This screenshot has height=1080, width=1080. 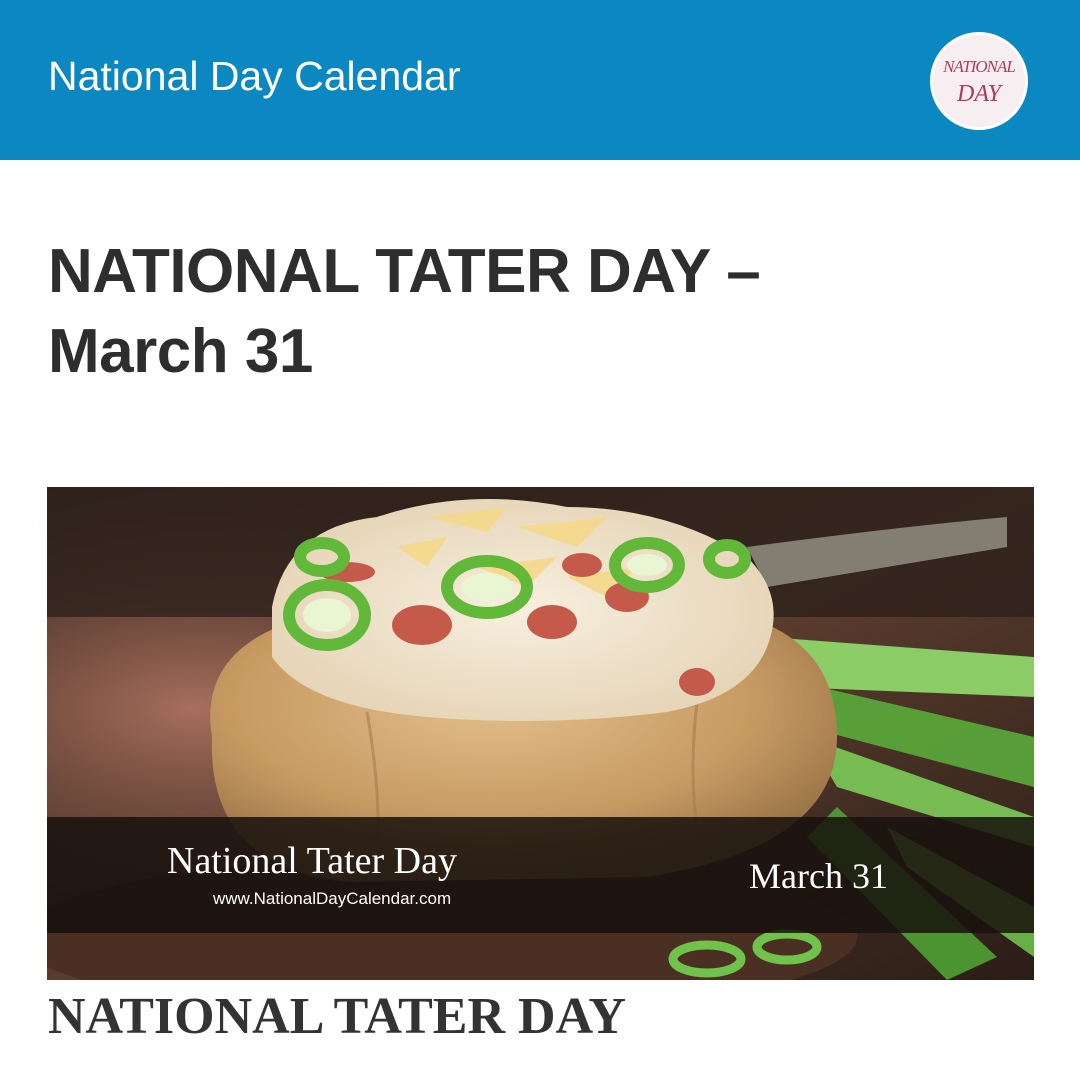 What do you see at coordinates (332, 898) in the screenshot?
I see `banner-url: www.NationalDayCalendar.com` at bounding box center [332, 898].